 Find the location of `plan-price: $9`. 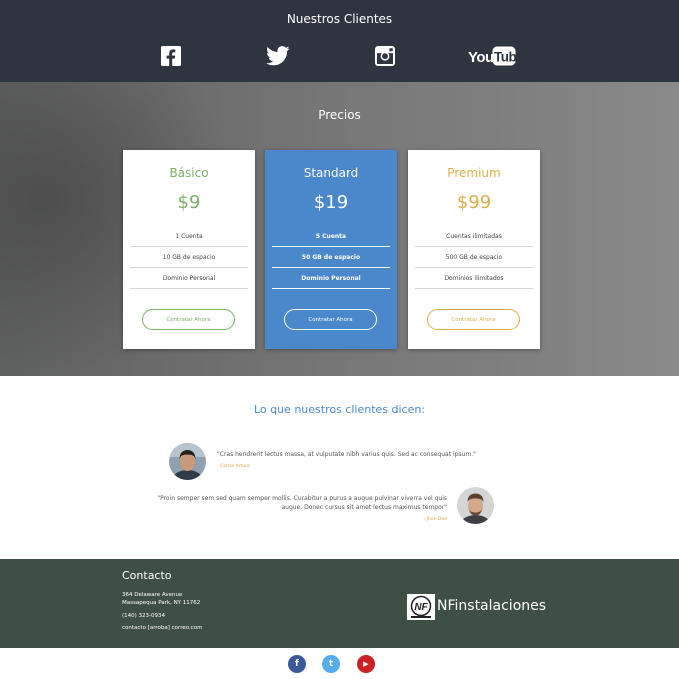

plan-price: $9 is located at coordinates (189, 202).